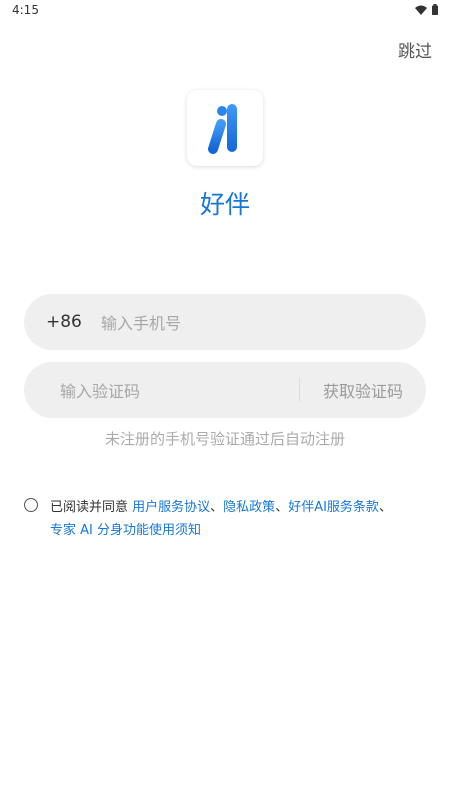  Describe the element at coordinates (125, 530) in the screenshot. I see `expert-ai-notice-link: 专家 AI 分身功能使用须知` at that location.